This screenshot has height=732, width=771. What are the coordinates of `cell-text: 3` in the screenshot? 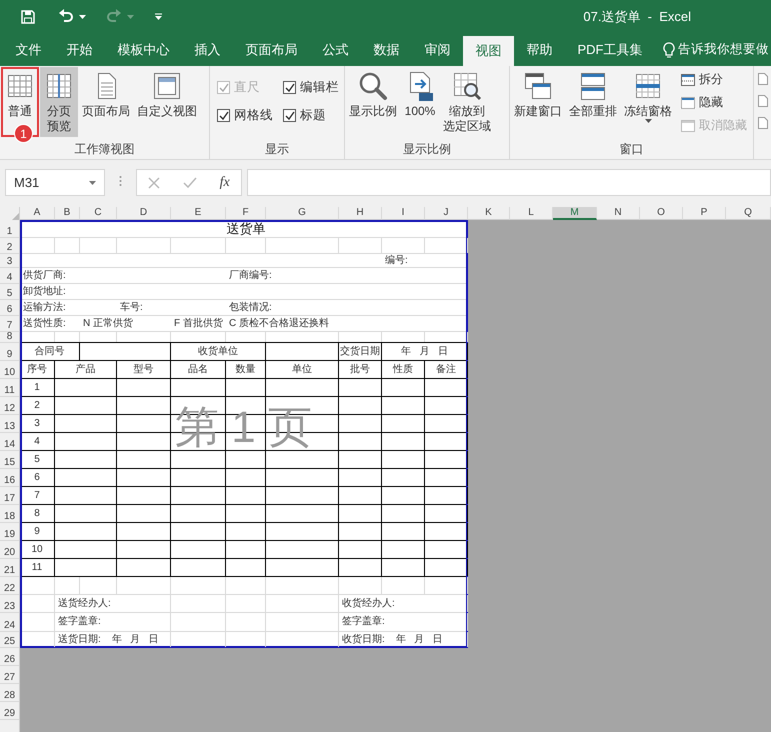 It's located at (37, 424).